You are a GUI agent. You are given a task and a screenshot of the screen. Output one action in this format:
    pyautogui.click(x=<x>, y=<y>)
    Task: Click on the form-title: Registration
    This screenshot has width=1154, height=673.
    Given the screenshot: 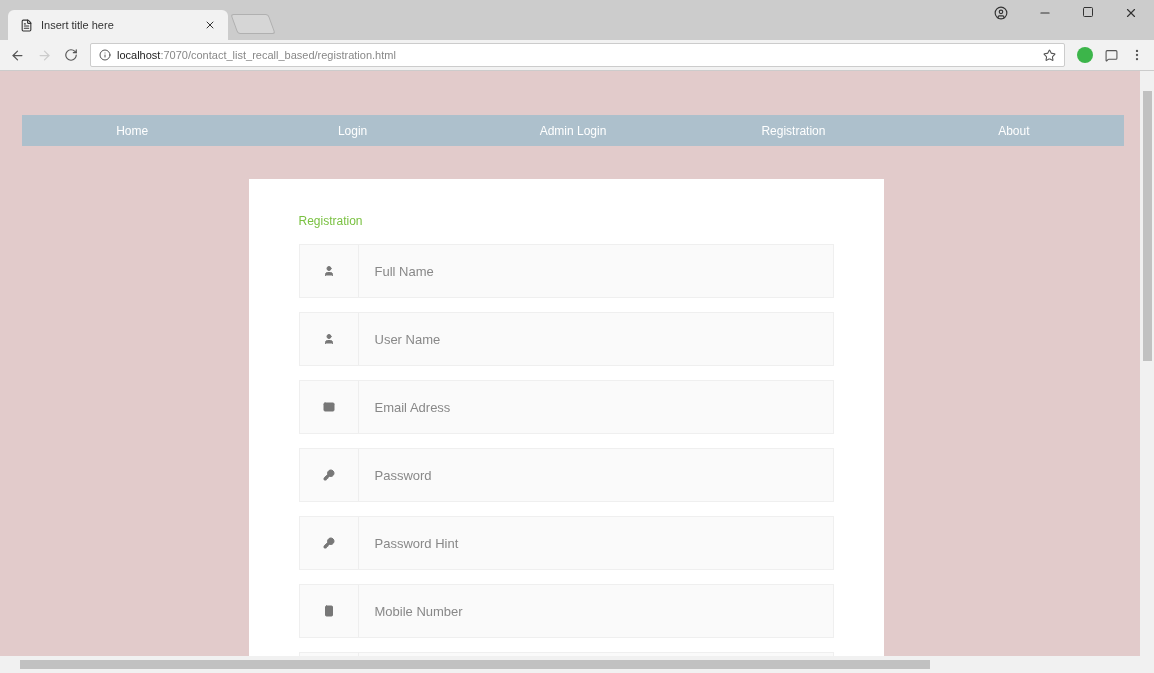 What is the action you would take?
    pyautogui.click(x=331, y=221)
    